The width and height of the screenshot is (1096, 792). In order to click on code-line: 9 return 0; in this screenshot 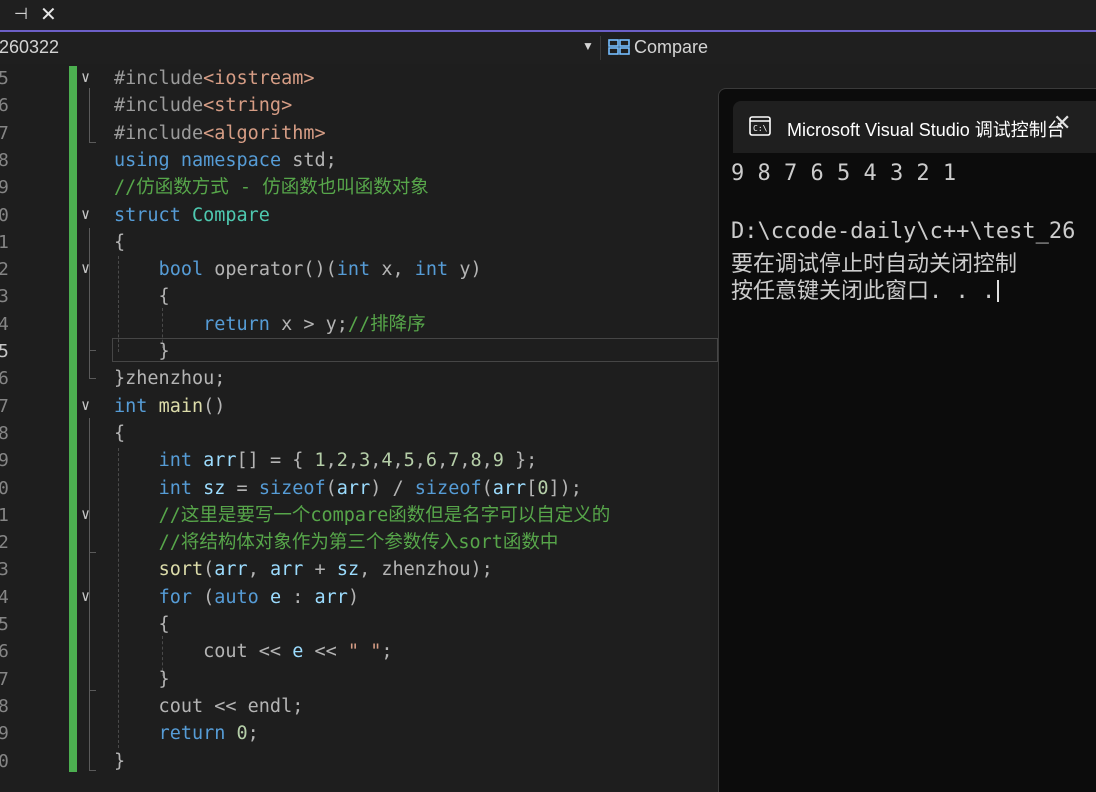, I will do `click(359, 734)`.